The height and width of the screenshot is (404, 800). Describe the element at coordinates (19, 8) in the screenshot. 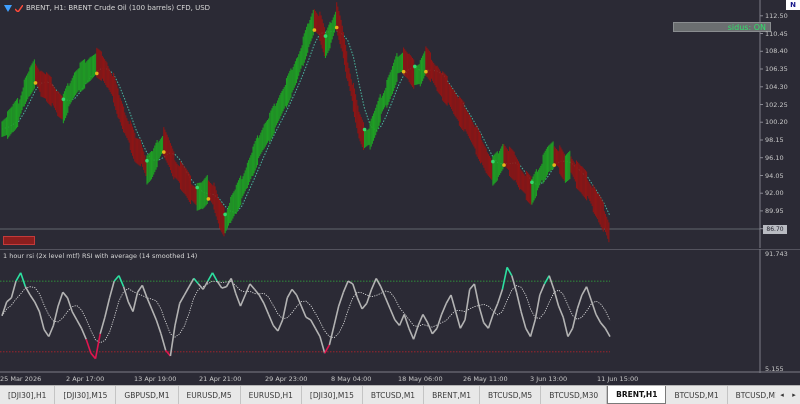

I see `check-icon` at that location.